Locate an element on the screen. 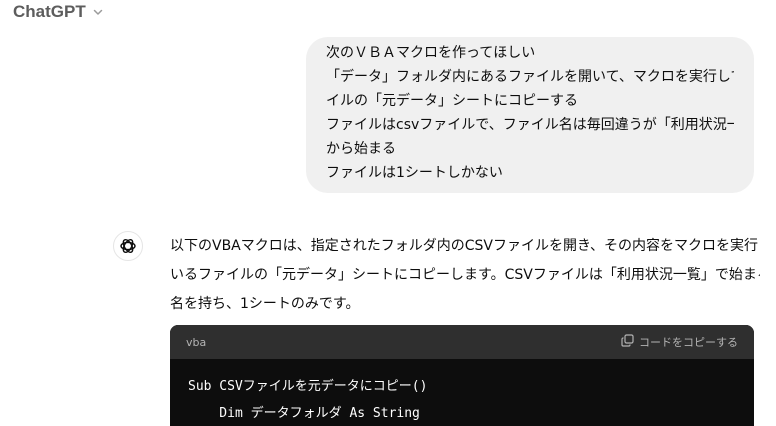 Image resolution: width=776 pixels, height=426 pixels. user-message-line: ファイルはcsvファイルで、ファイル名は毎回違うが「利用状況一覧」 is located at coordinates (530, 125).